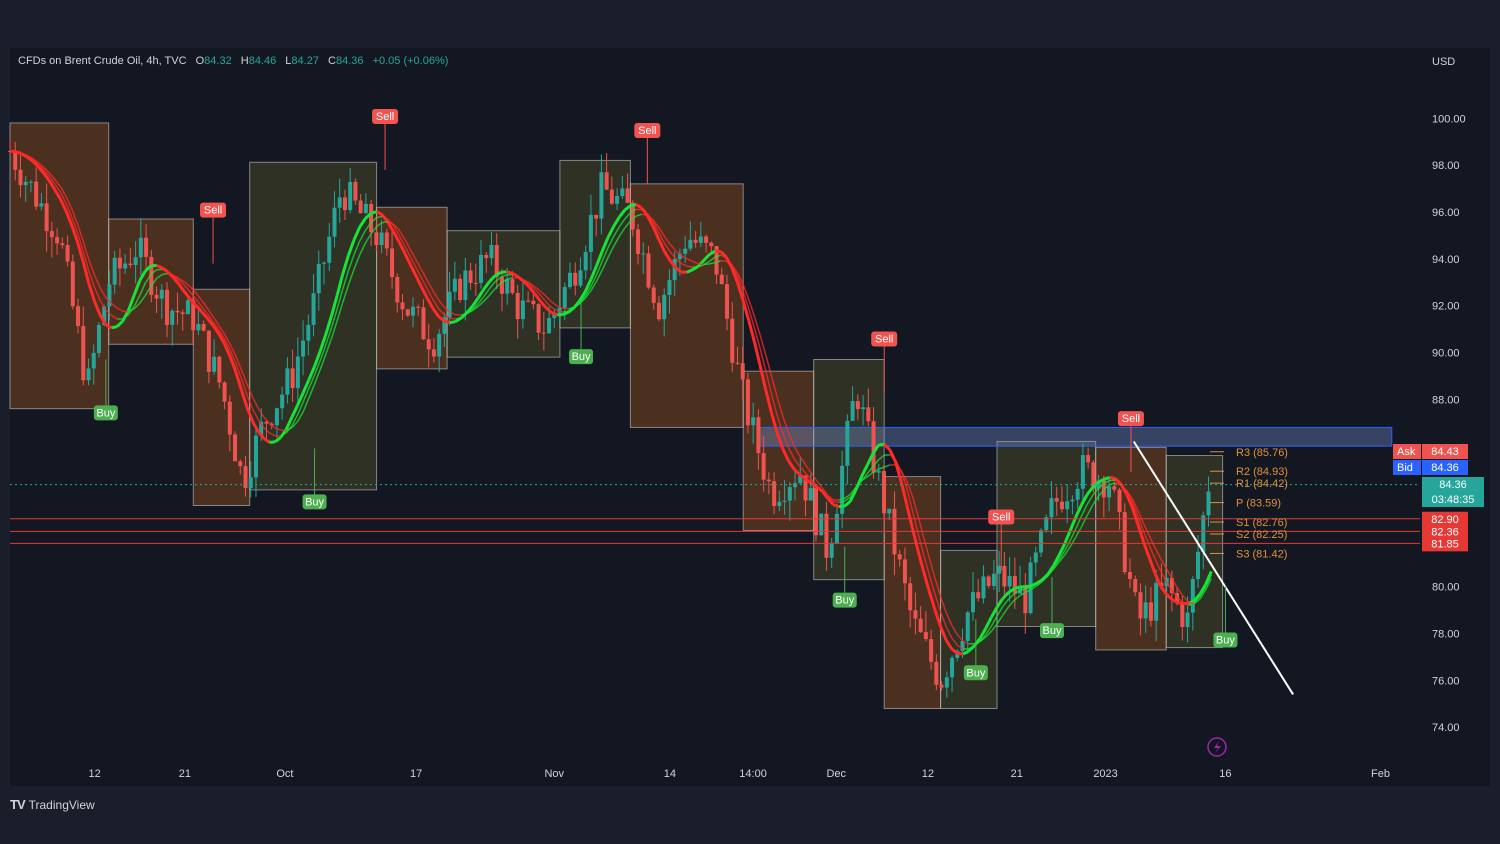  Describe the element at coordinates (1445, 452) in the screenshot. I see `ask-price: 84.43` at that location.